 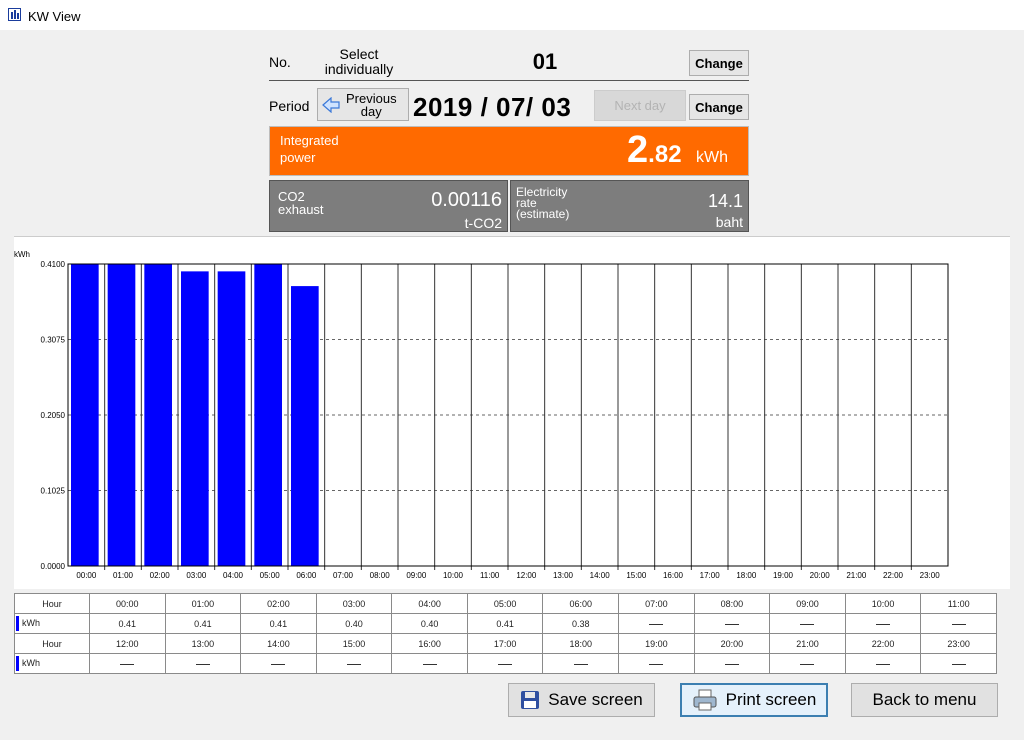 What do you see at coordinates (490, 575) in the screenshot?
I see `x-tick-label: 11:00` at bounding box center [490, 575].